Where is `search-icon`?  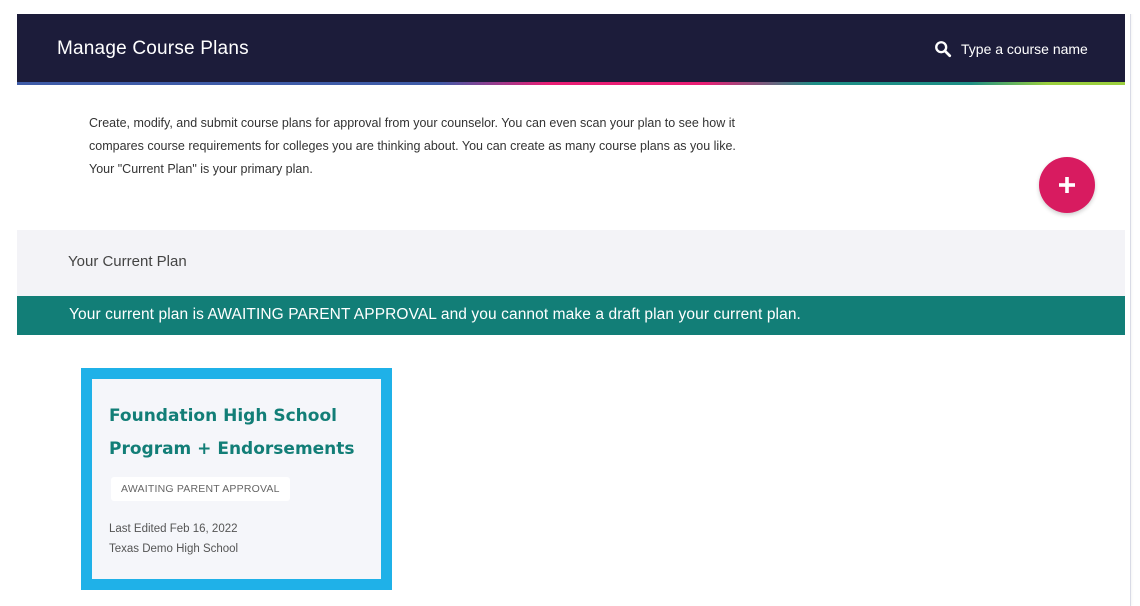 search-icon is located at coordinates (943, 49).